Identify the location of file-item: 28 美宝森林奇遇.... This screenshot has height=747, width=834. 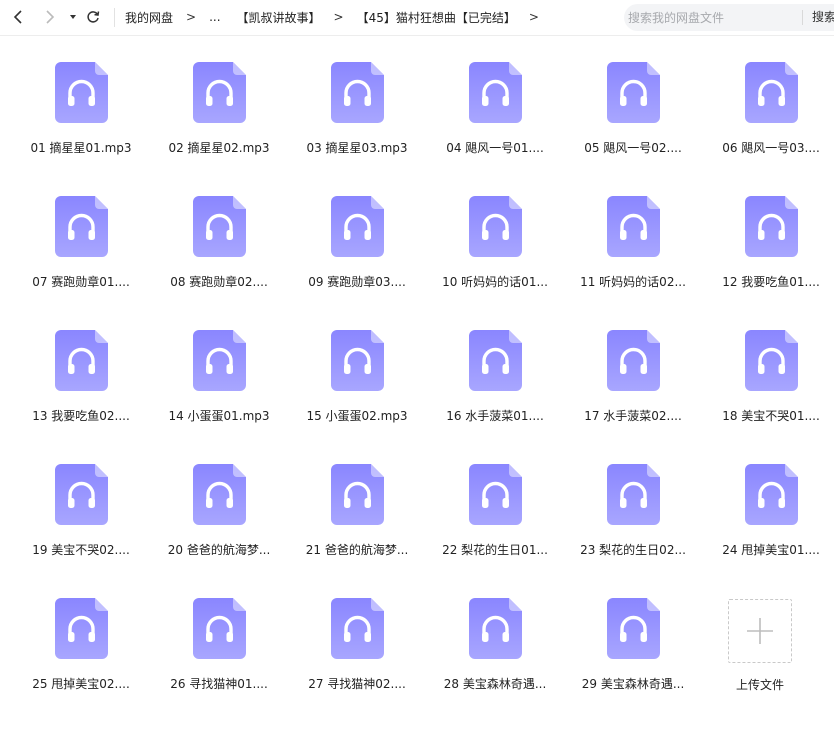
(495, 639).